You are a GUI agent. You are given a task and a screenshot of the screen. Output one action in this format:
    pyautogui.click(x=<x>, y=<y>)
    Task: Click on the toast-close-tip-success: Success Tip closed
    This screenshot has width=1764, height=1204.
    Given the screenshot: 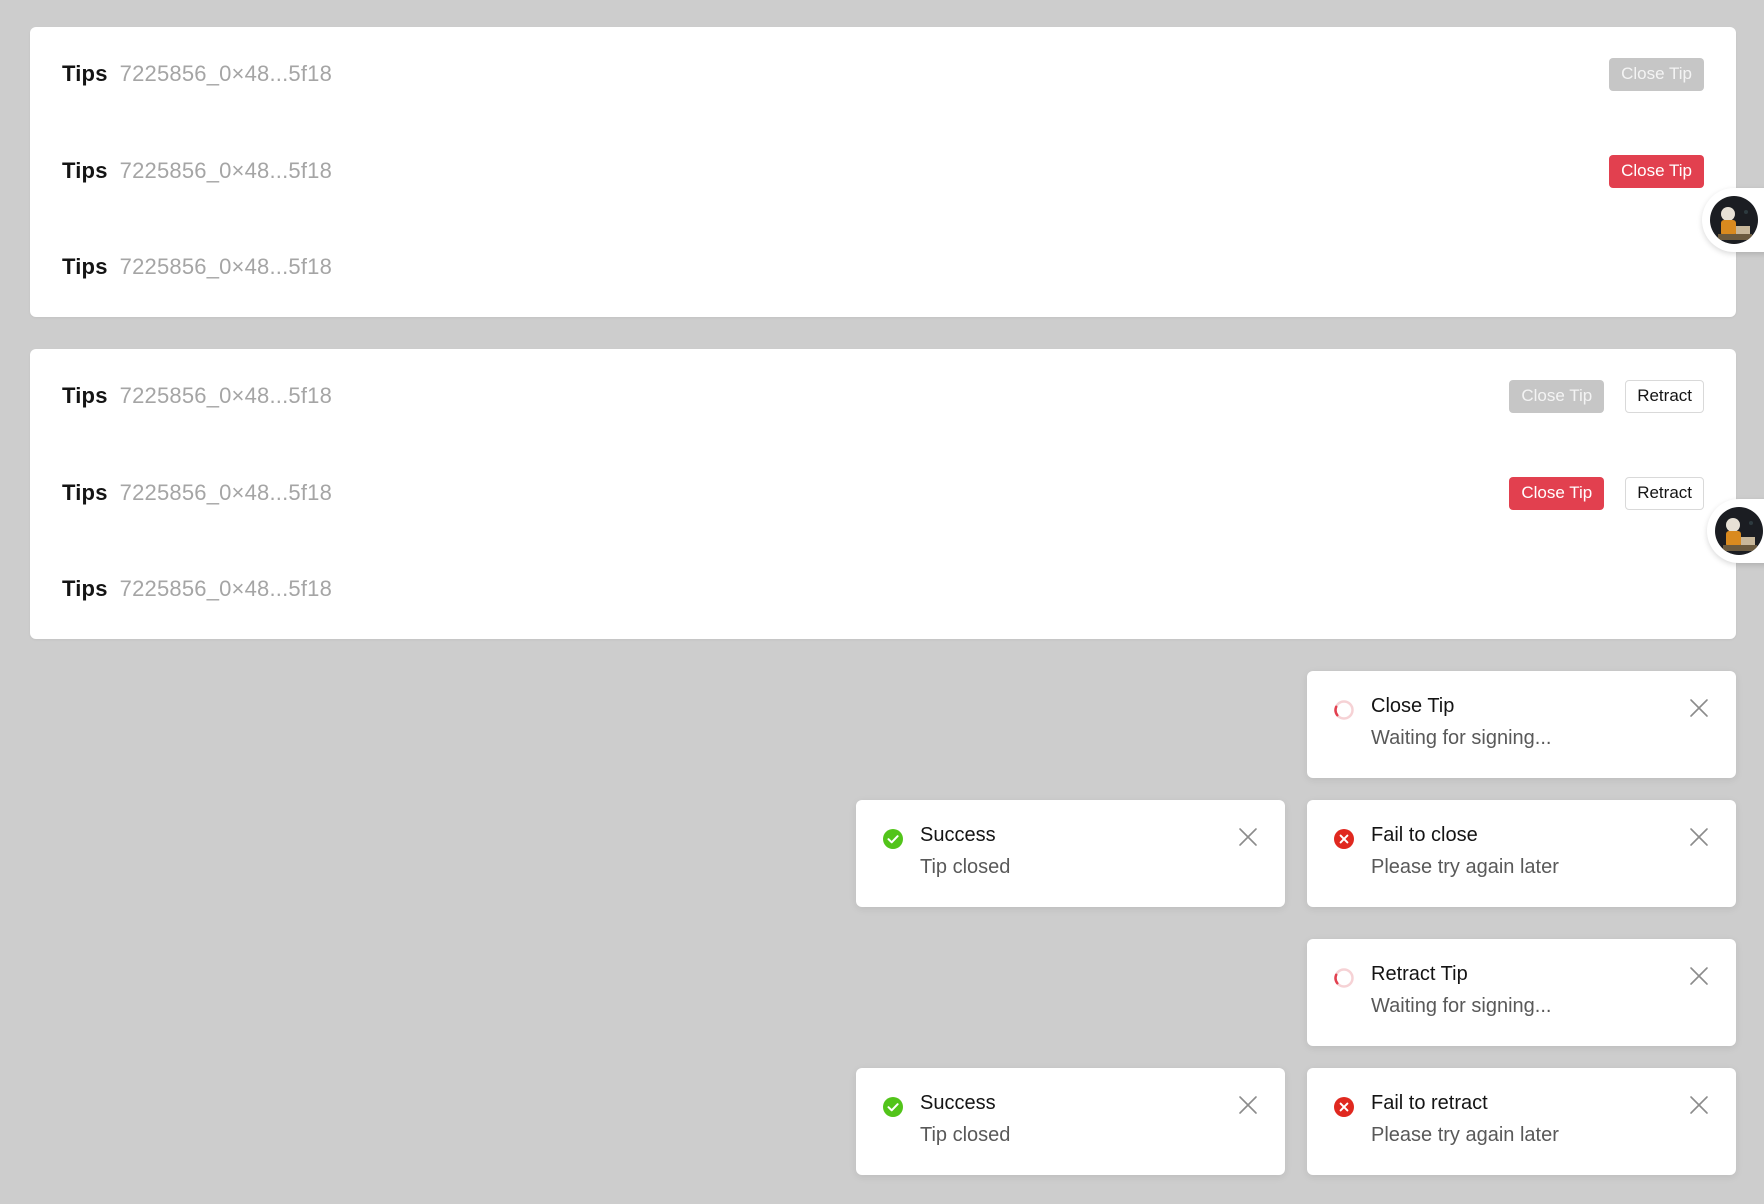 What is the action you would take?
    pyautogui.click(x=1070, y=853)
    